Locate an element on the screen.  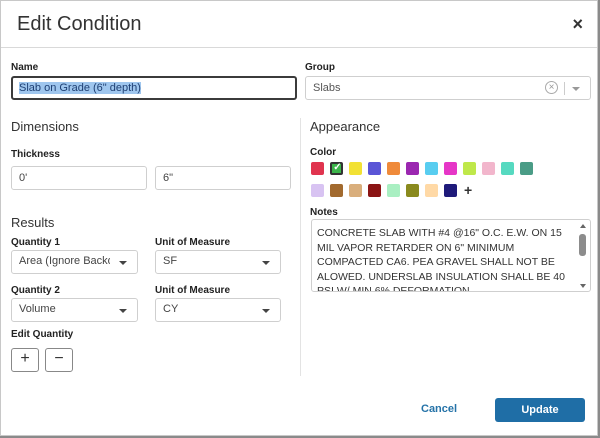
thickness-feet-input: 0' is located at coordinates (79, 178).